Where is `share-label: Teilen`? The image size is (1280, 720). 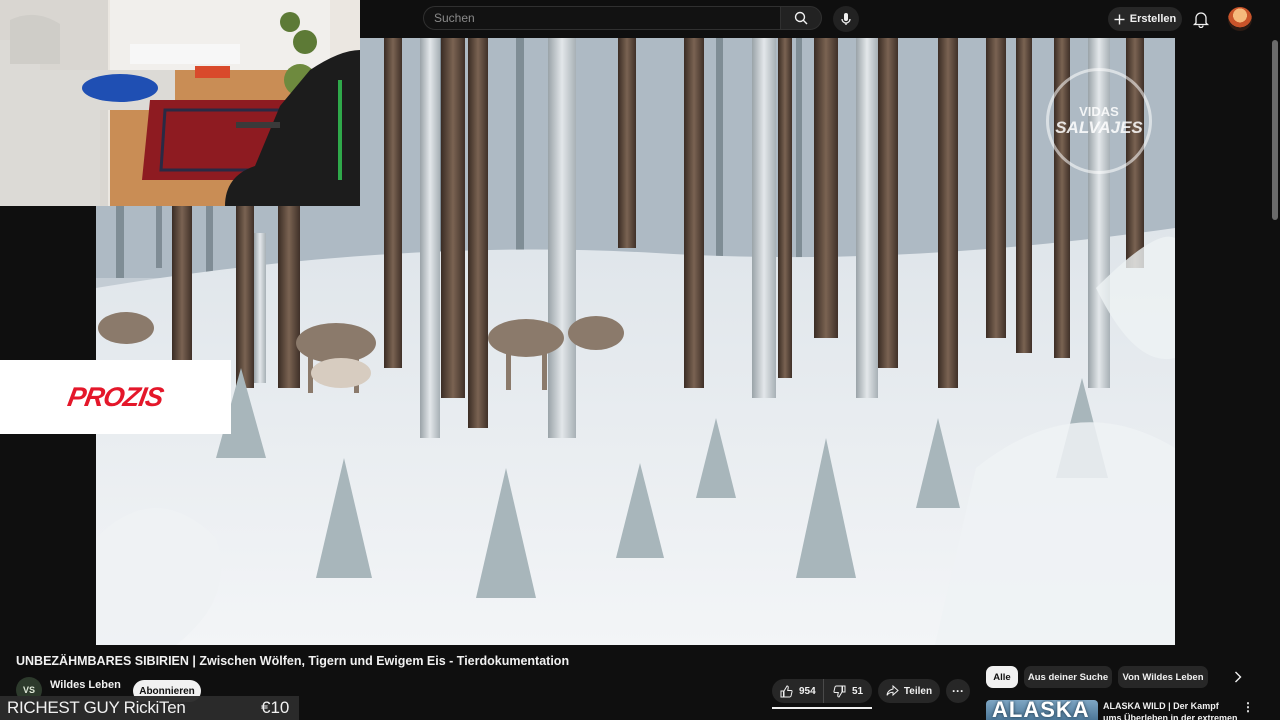
share-label: Teilen is located at coordinates (918, 691).